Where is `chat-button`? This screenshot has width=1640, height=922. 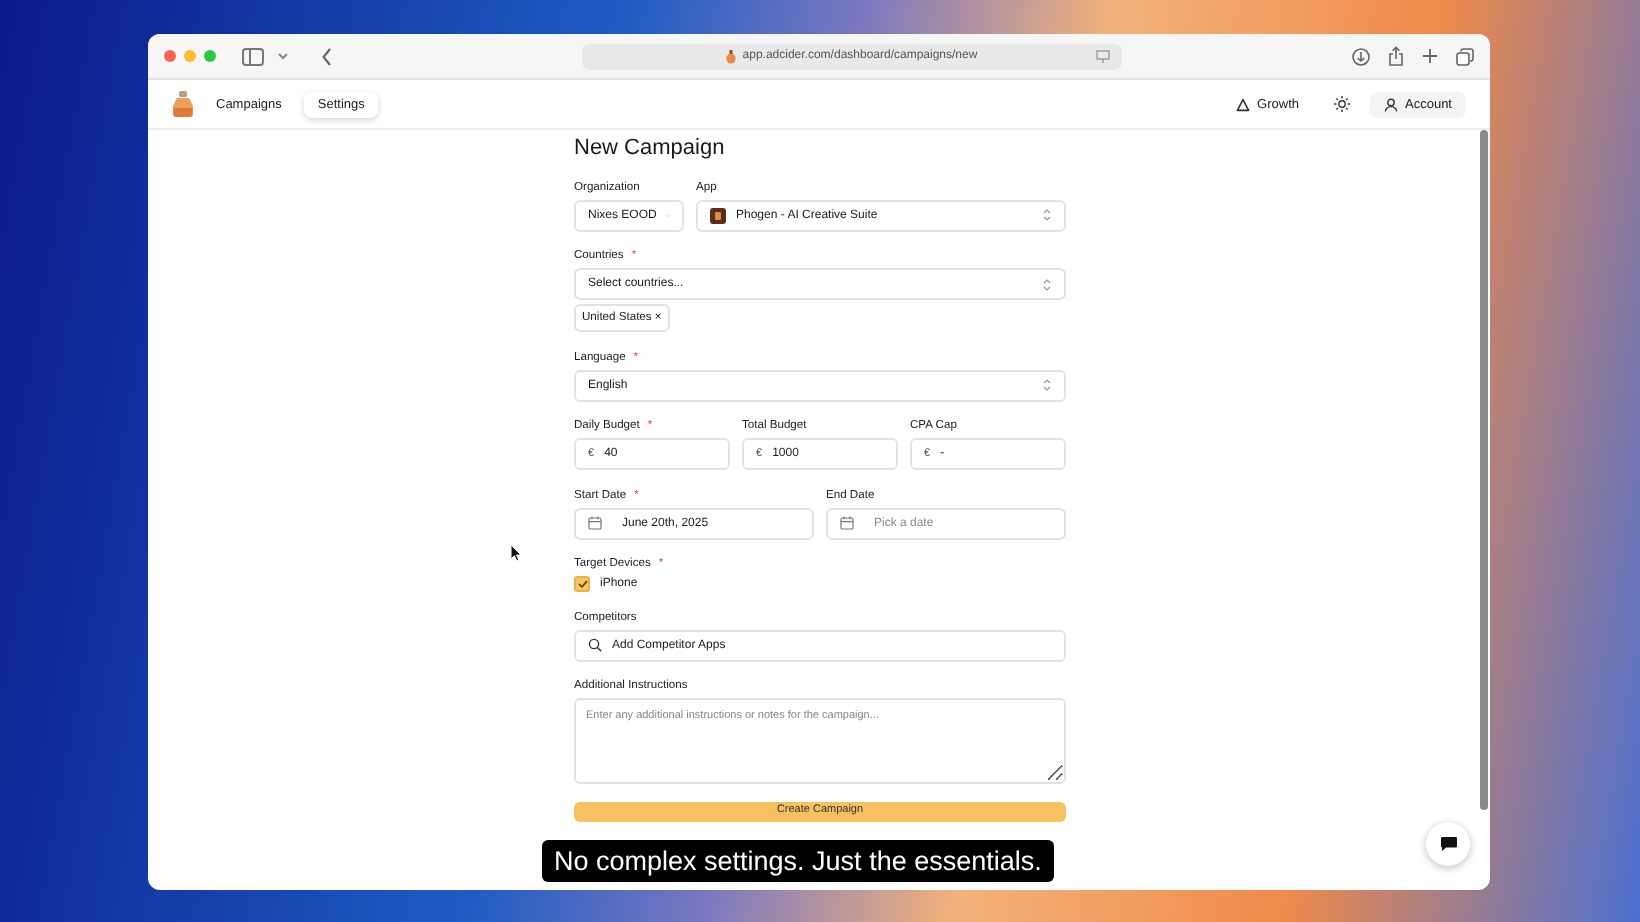
chat-button is located at coordinates (1448, 844).